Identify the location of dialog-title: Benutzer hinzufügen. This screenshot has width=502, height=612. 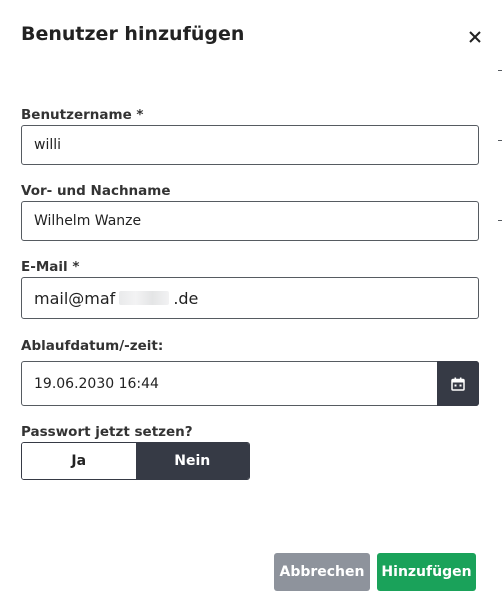
(133, 34).